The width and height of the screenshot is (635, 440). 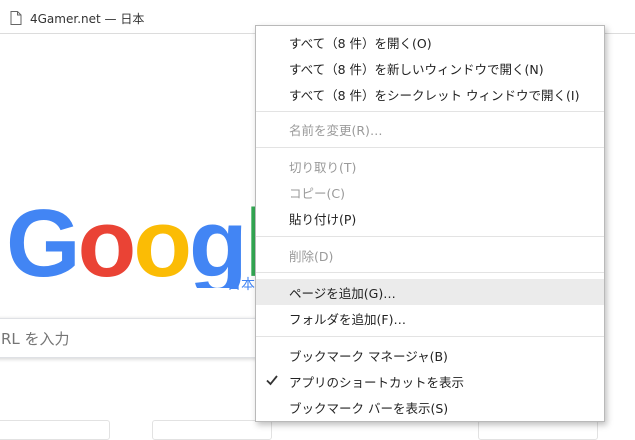 I want to click on bookmark-4gamer: 4Gamer.net — 日本, so click(x=77, y=18).